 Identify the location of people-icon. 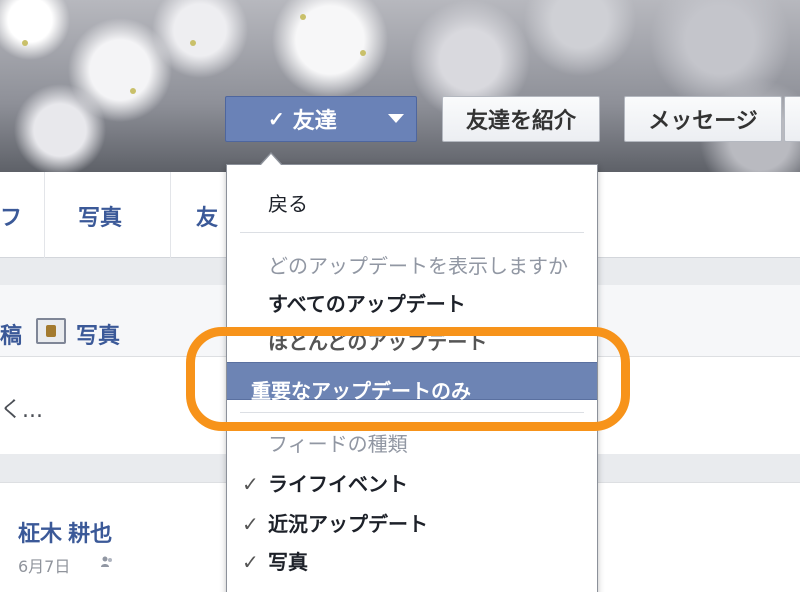
(106, 561).